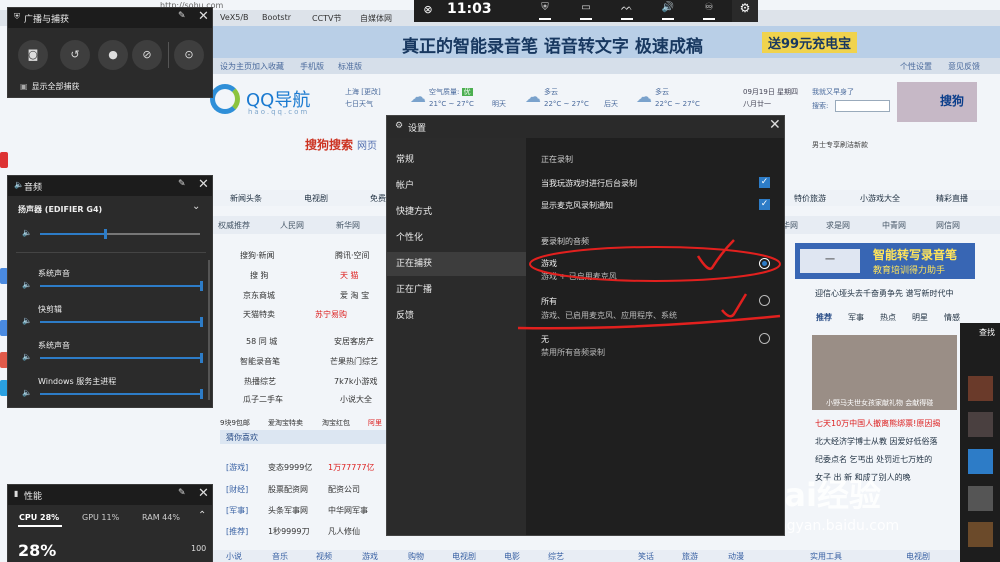  I want to click on master-volume-thumb, so click(105, 234).